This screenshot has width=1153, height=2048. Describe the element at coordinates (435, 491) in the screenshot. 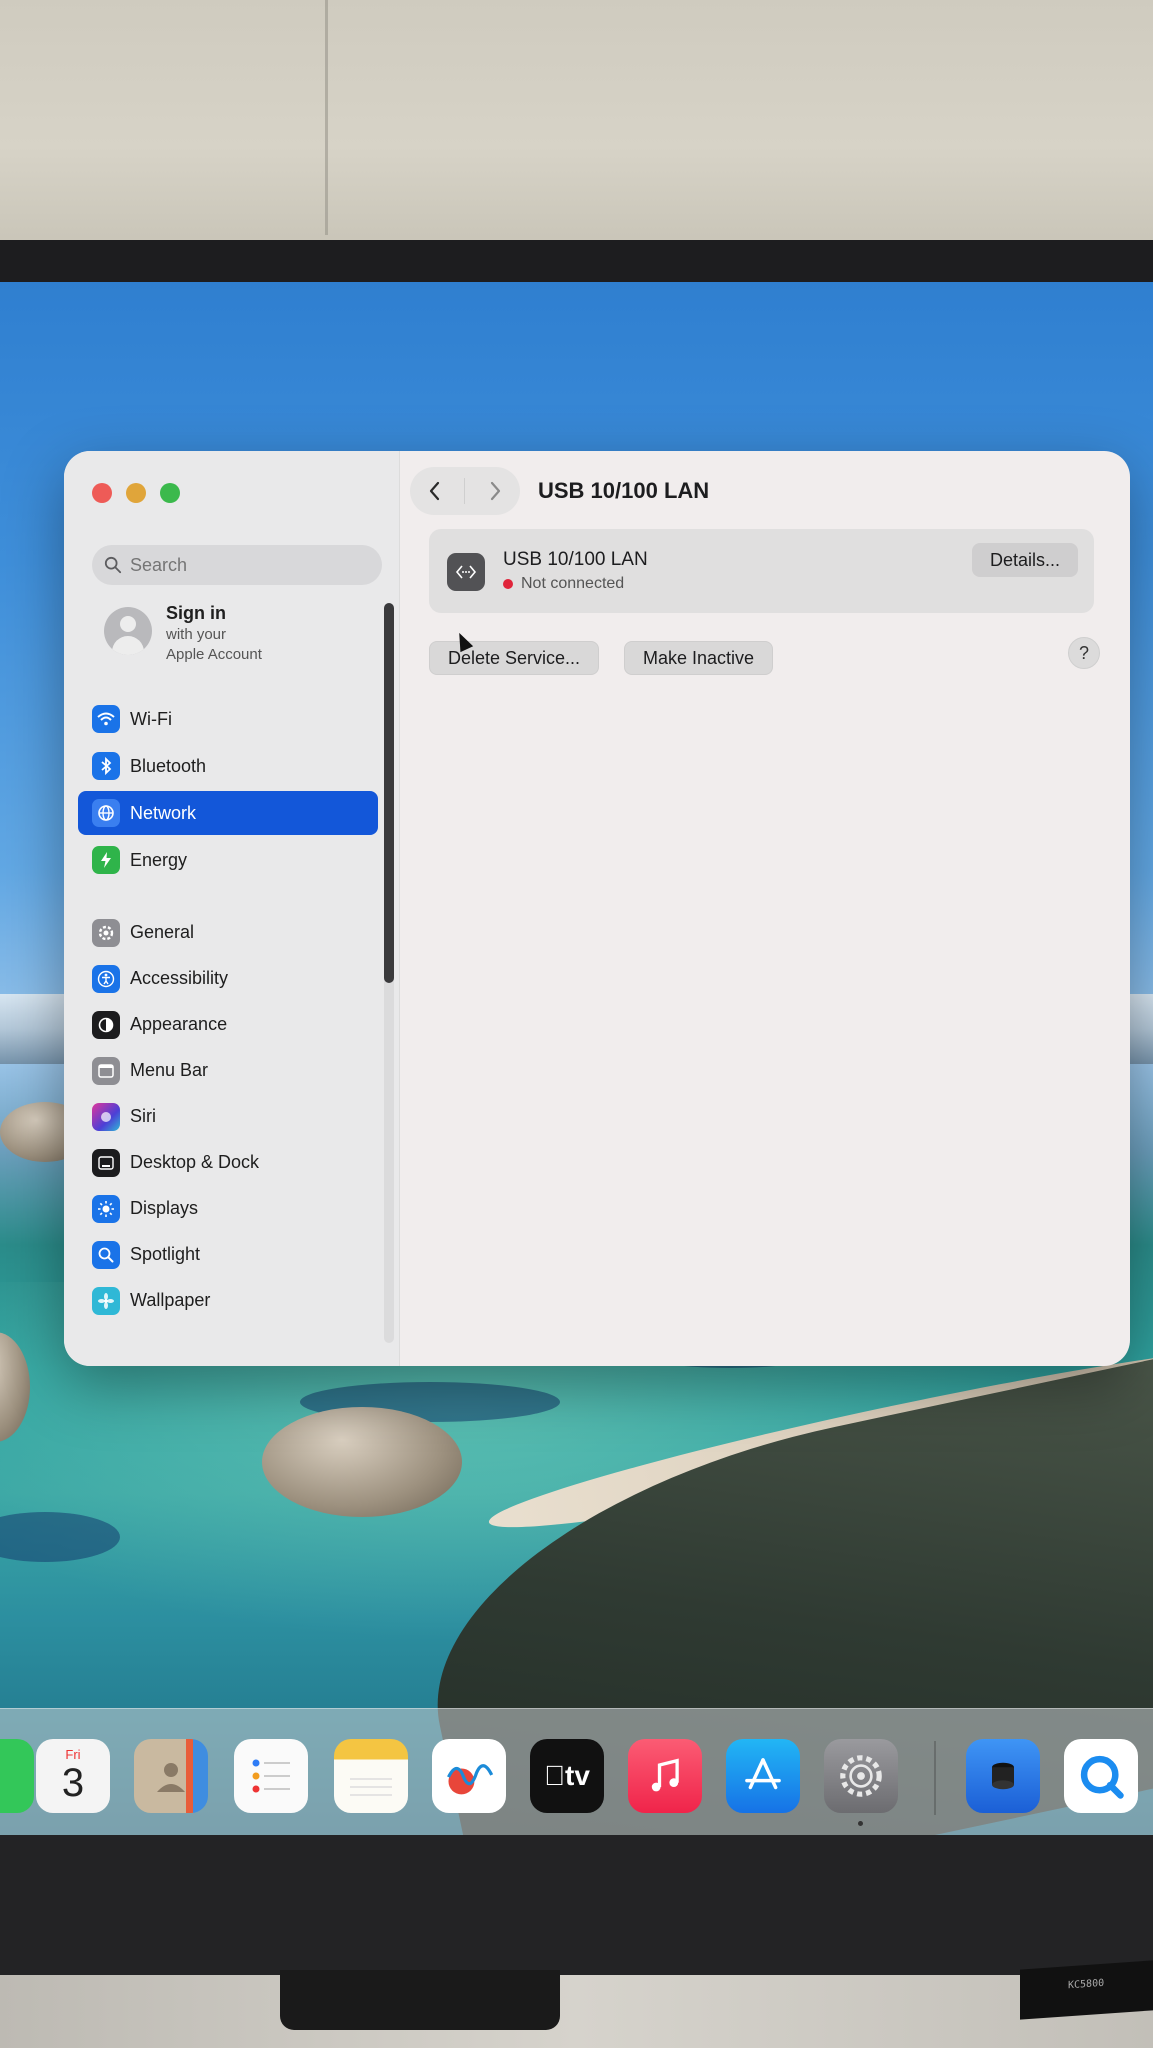

I see `back-button` at that location.